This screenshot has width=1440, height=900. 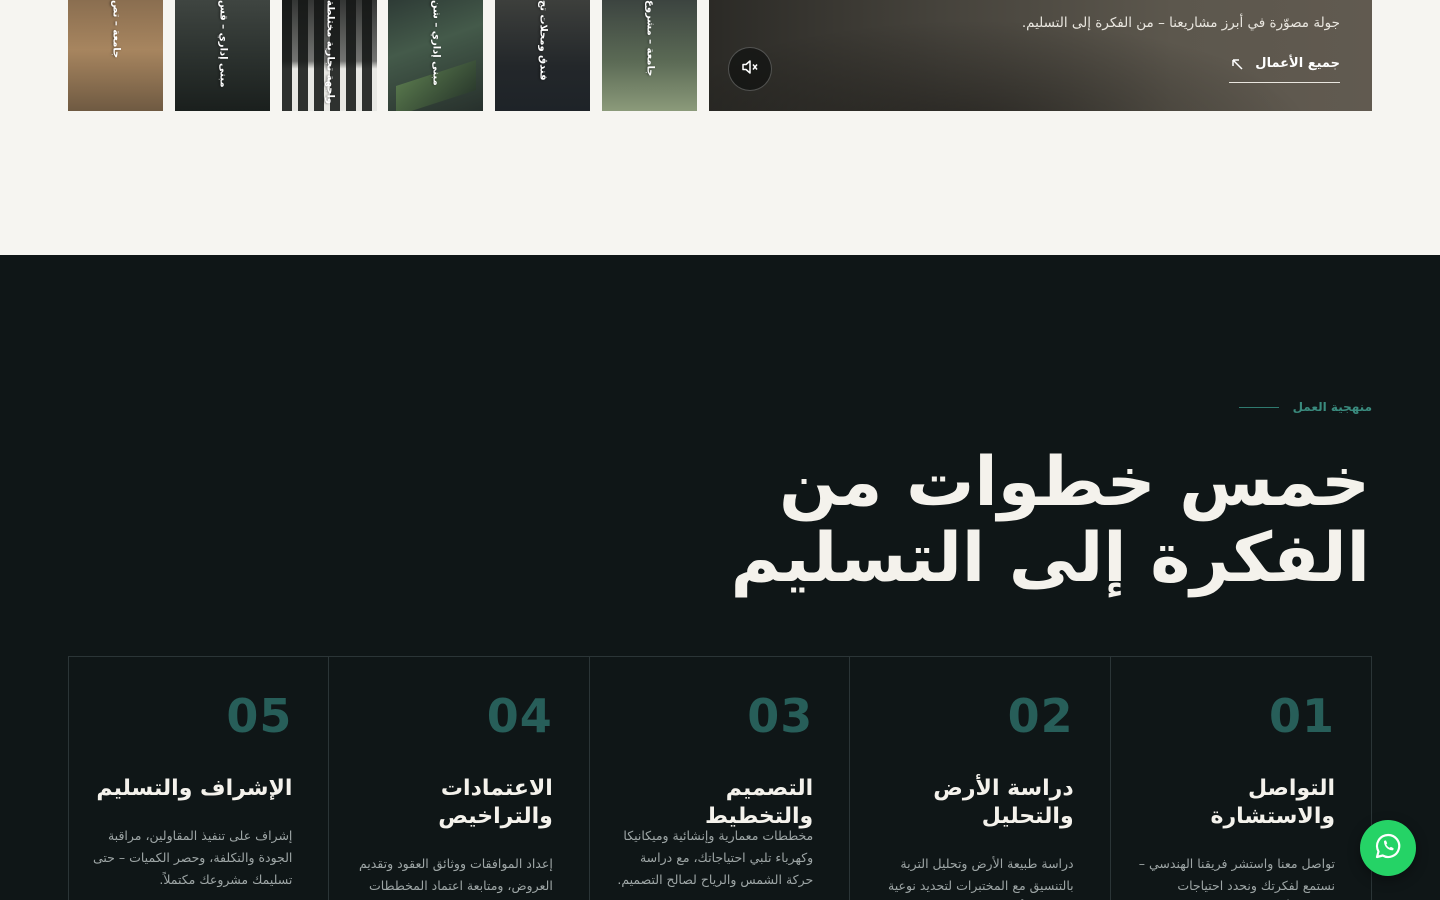 I want to click on section-eyebrow: منهجية العمل, so click(x=1305, y=407).